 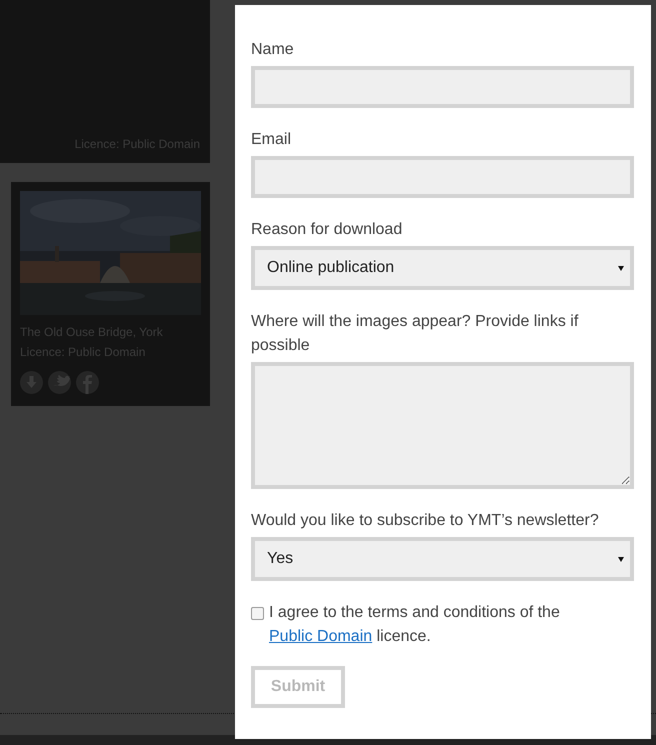 I want to click on facebook-icon, so click(x=87, y=382).